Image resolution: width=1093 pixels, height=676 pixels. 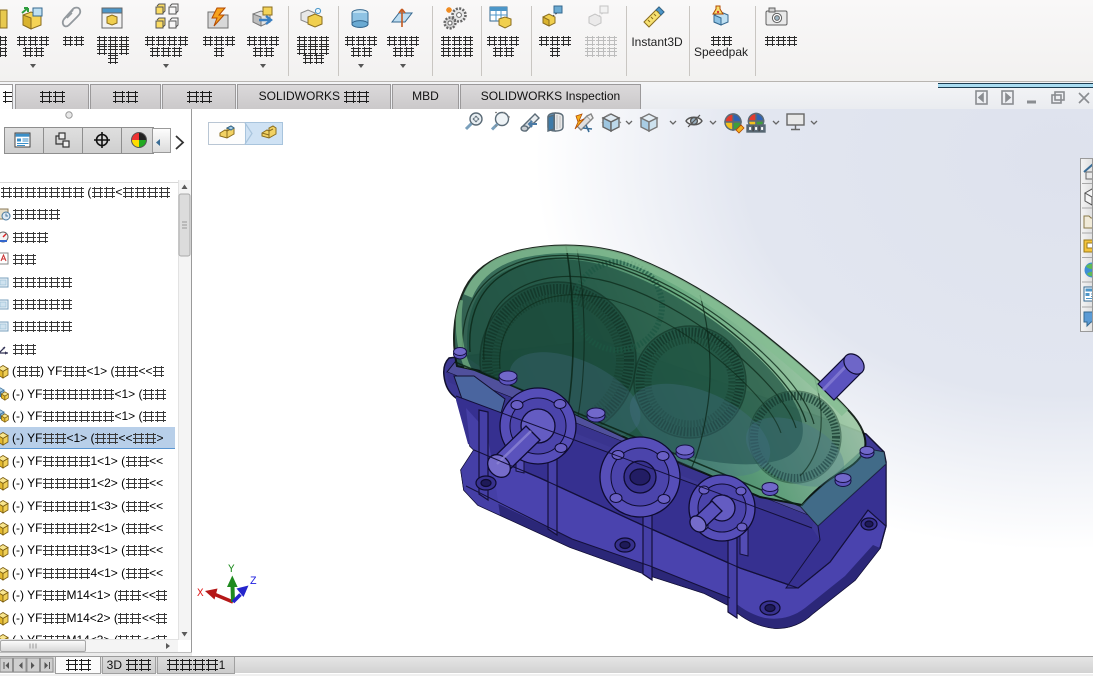 I want to click on svg-text: Z, so click(x=253, y=582).